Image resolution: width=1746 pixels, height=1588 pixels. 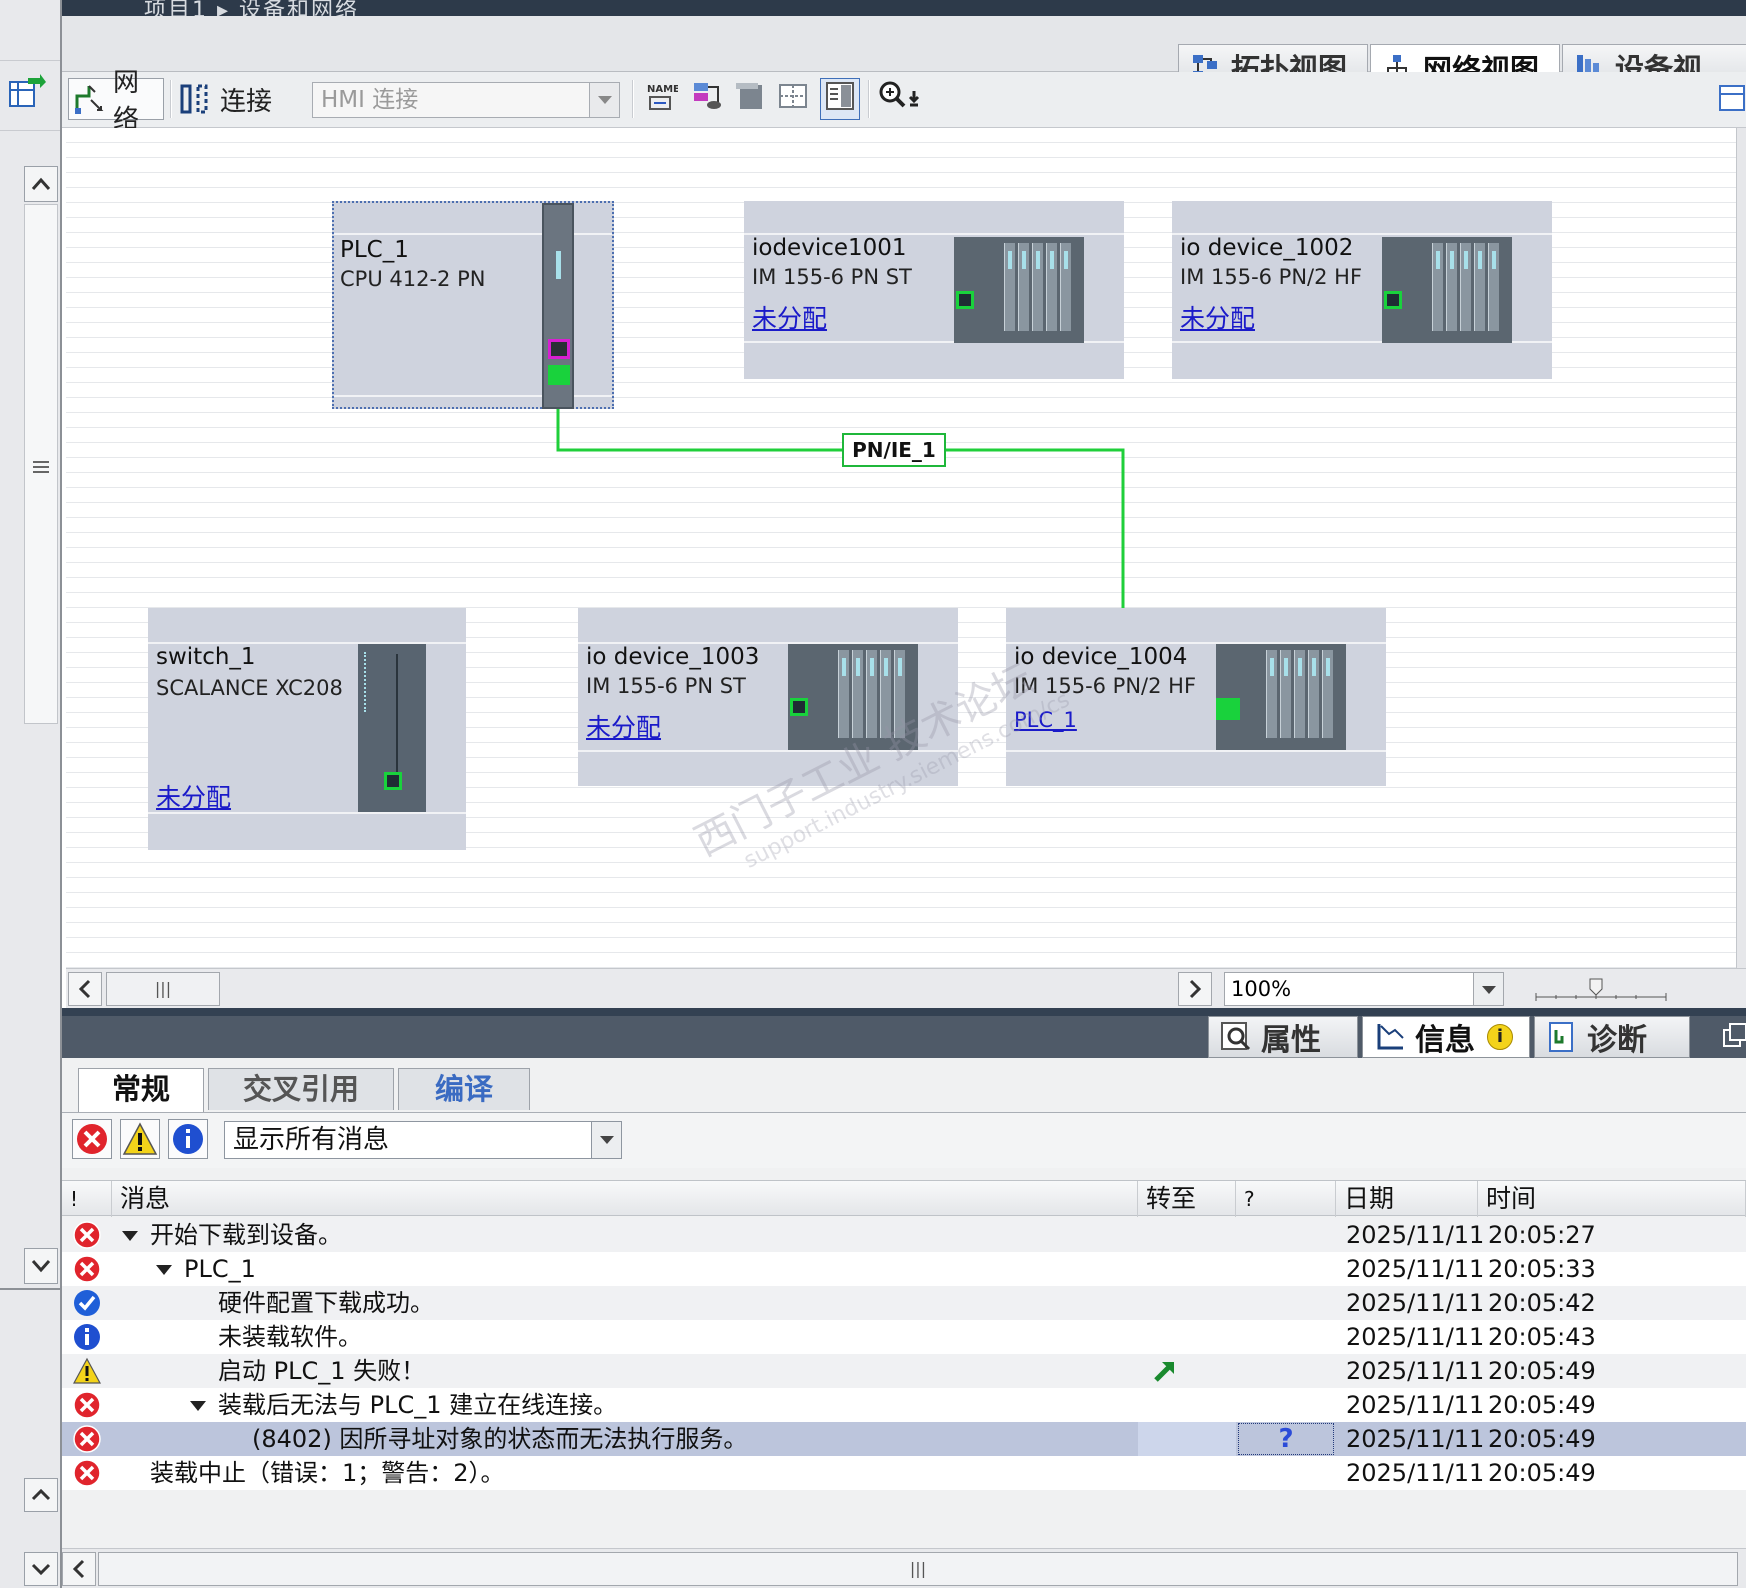 I want to click on connect-mode-label: 连接, so click(x=246, y=101).